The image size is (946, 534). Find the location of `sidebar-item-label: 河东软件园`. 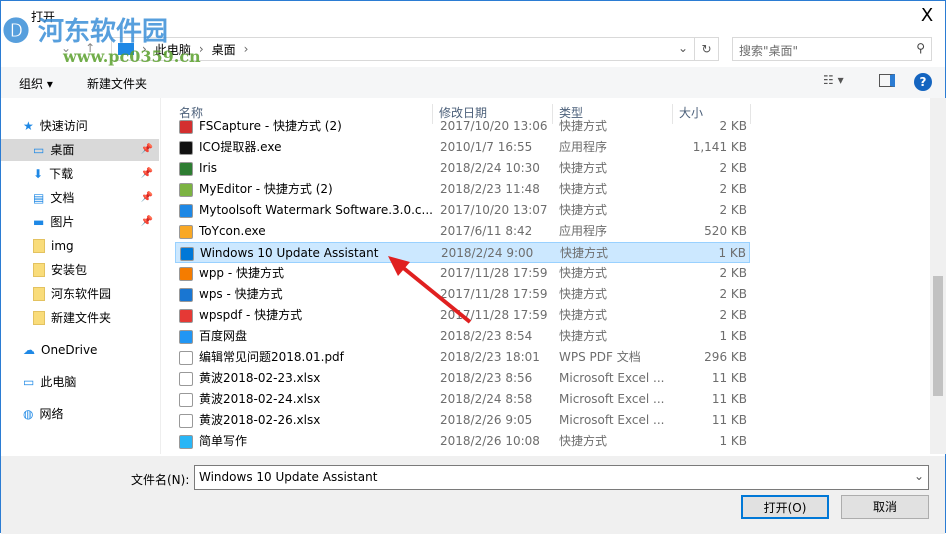

sidebar-item-label: 河东软件园 is located at coordinates (81, 294).